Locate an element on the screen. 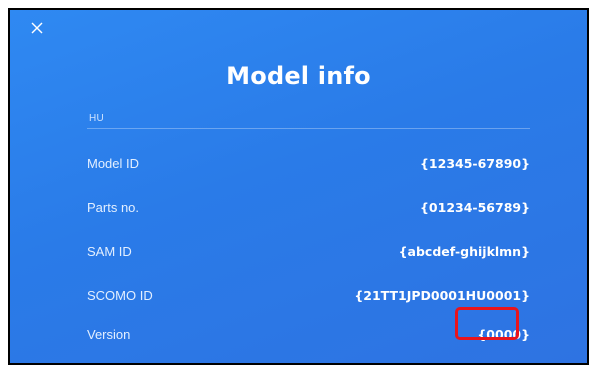 The height and width of the screenshot is (367, 600). row-label: Version is located at coordinates (109, 334).